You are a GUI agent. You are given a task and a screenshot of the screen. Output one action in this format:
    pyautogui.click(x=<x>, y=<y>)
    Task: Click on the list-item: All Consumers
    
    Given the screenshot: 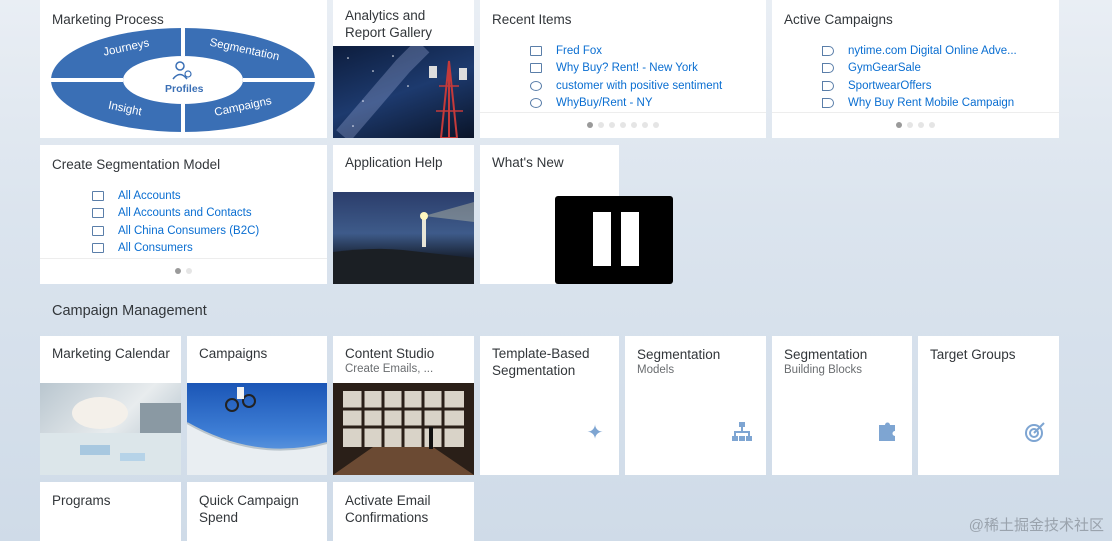 What is the action you would take?
    pyautogui.click(x=175, y=249)
    